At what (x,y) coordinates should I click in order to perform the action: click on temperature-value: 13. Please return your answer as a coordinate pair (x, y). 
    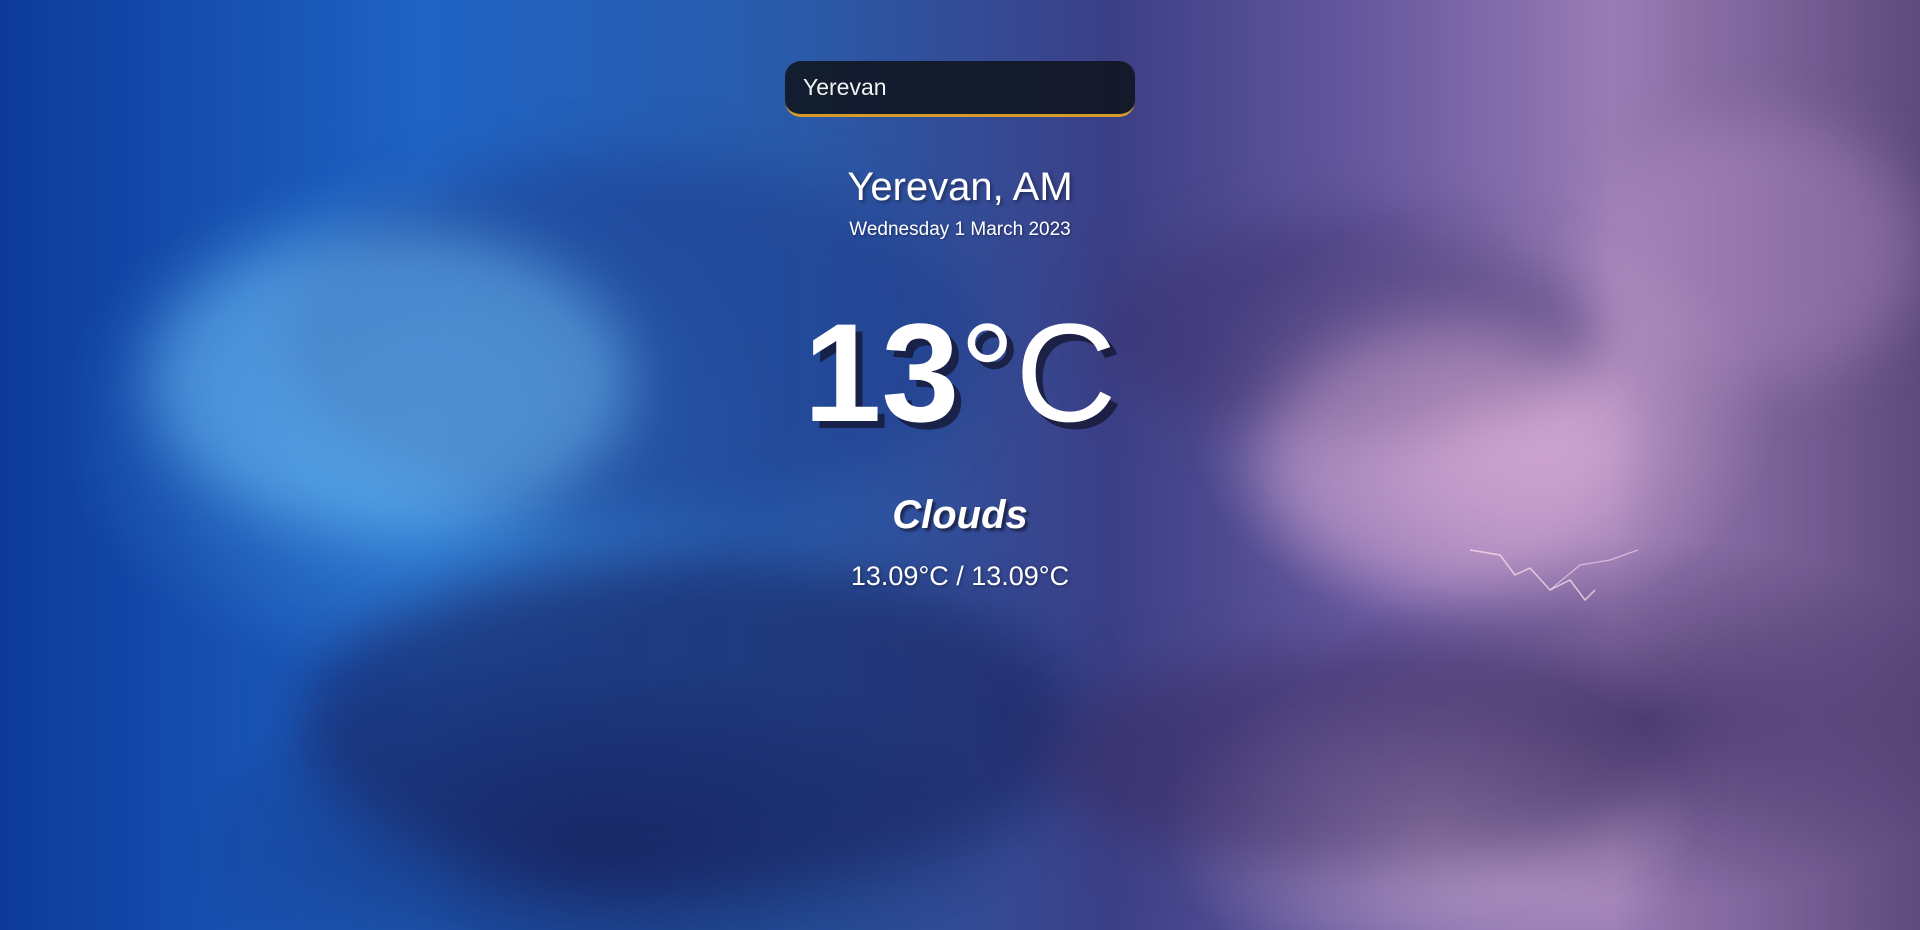
    Looking at the image, I should click on (881, 372).